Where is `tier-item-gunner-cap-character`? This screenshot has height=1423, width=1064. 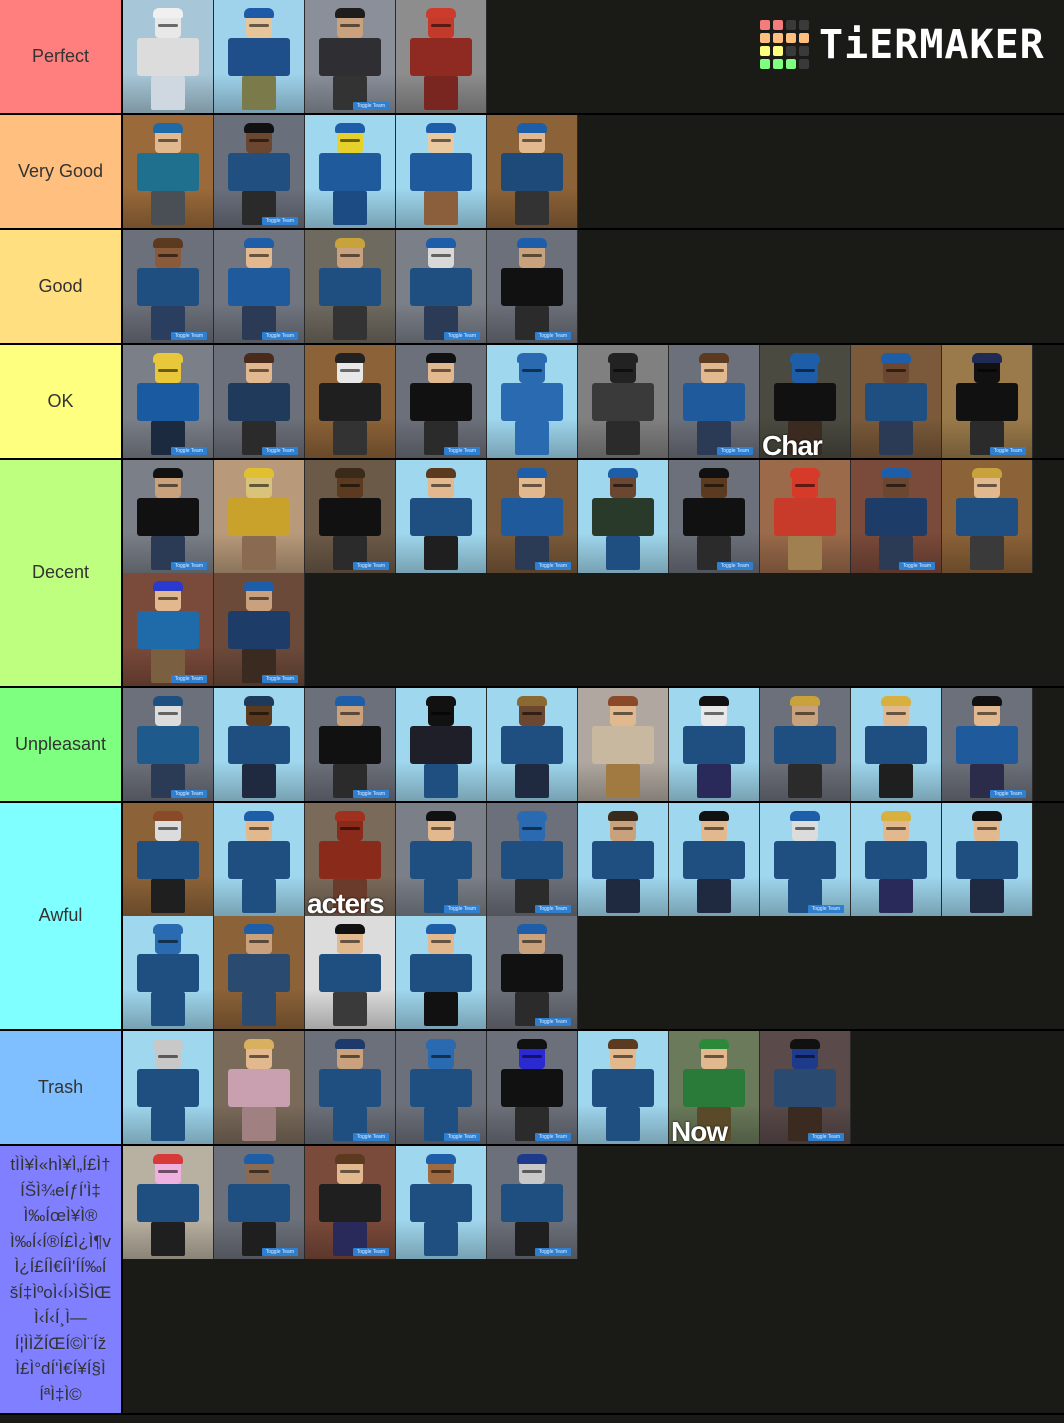 tier-item-gunner-cap-character is located at coordinates (259, 744).